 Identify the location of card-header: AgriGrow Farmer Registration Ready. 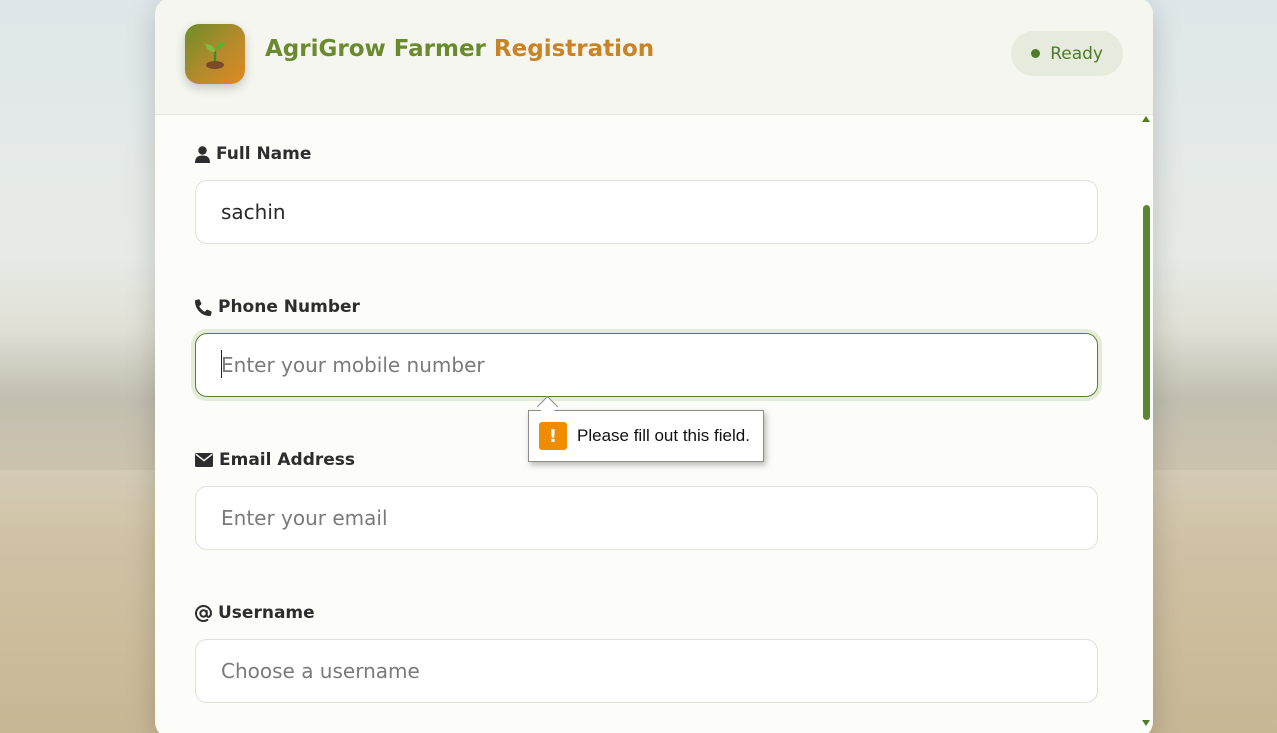
(654, 57).